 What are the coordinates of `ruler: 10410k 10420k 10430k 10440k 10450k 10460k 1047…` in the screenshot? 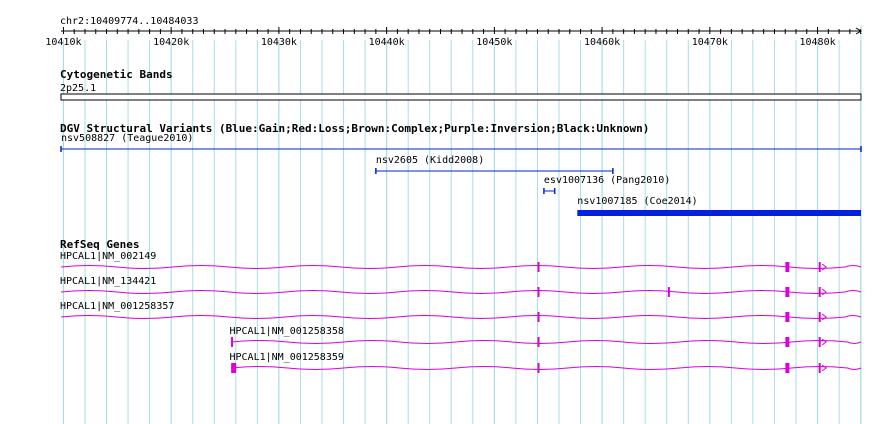 It's located at (453, 37).